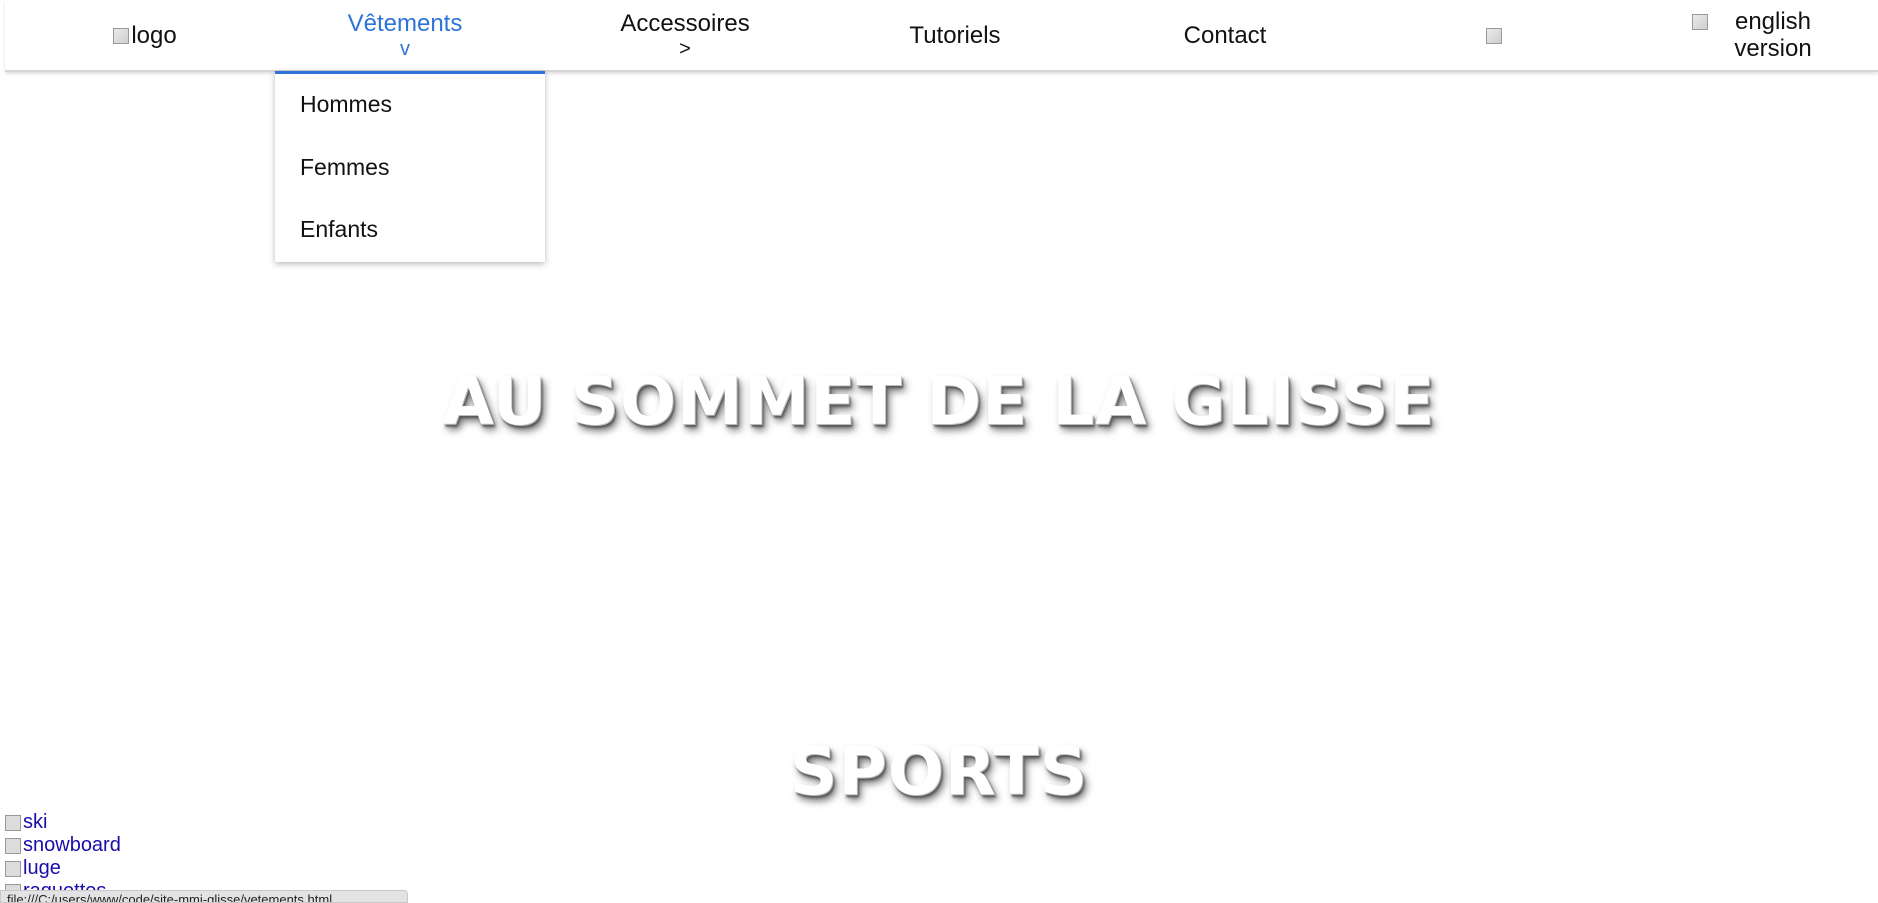  What do you see at coordinates (405, 48) in the screenshot?
I see `chevron-down-icon: v` at bounding box center [405, 48].